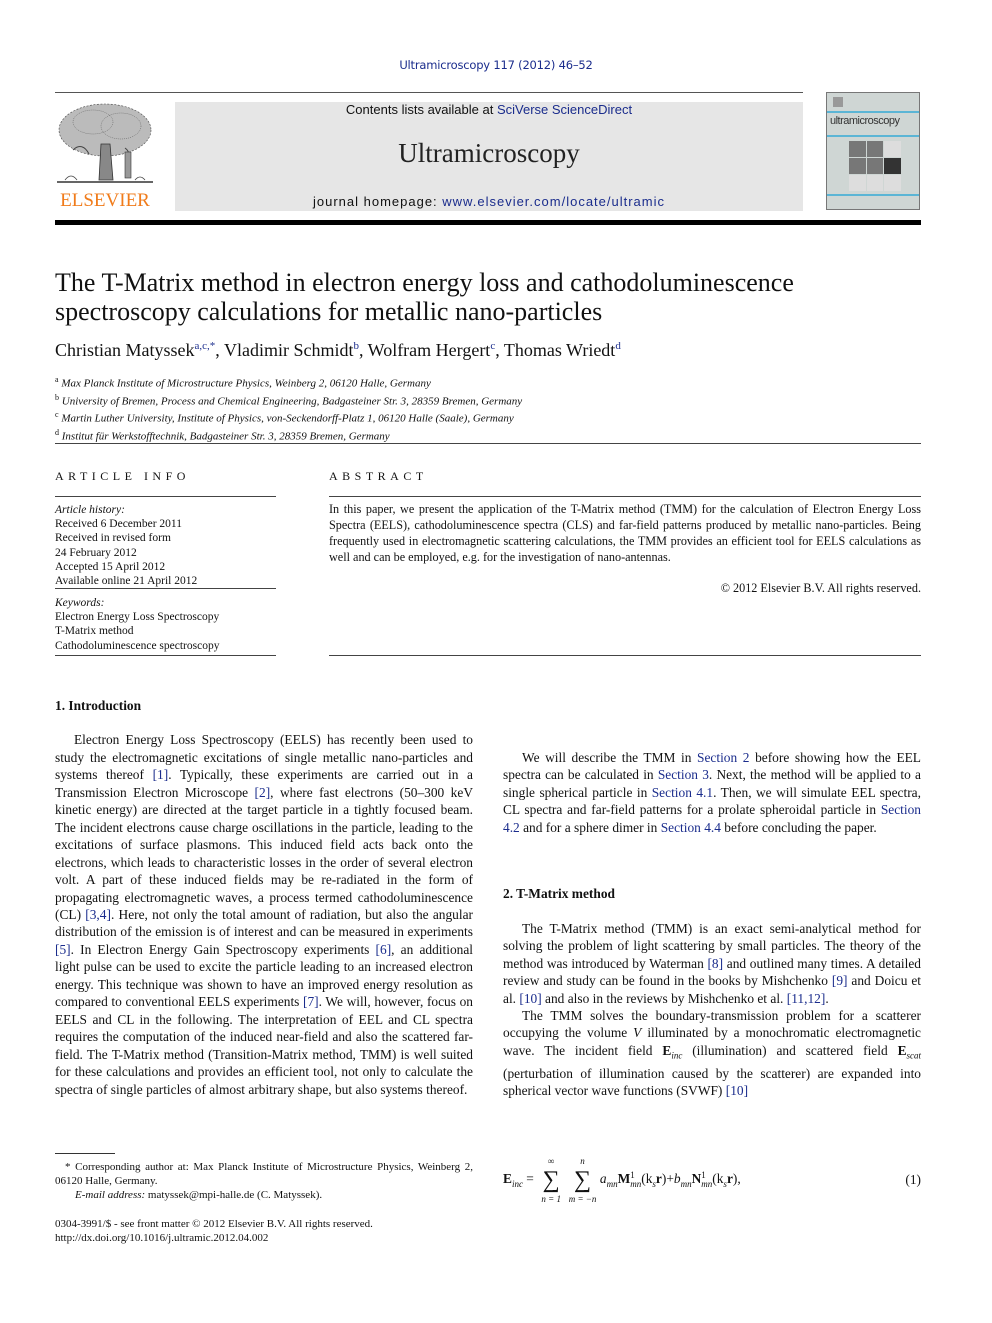  Describe the element at coordinates (96, 552) in the screenshot. I see `history-item: 24 February 2012` at that location.